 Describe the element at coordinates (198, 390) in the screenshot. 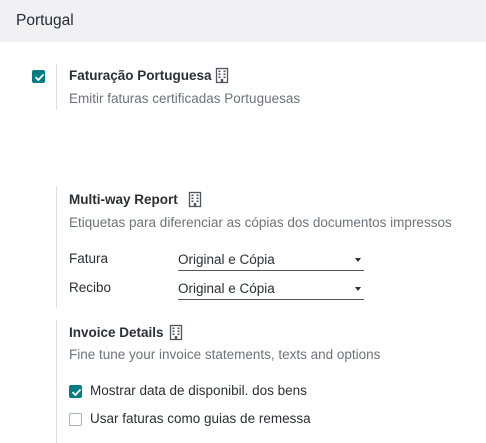

I see `mostrar-data-label: Mostrar data de disponibil. dos bens` at that location.